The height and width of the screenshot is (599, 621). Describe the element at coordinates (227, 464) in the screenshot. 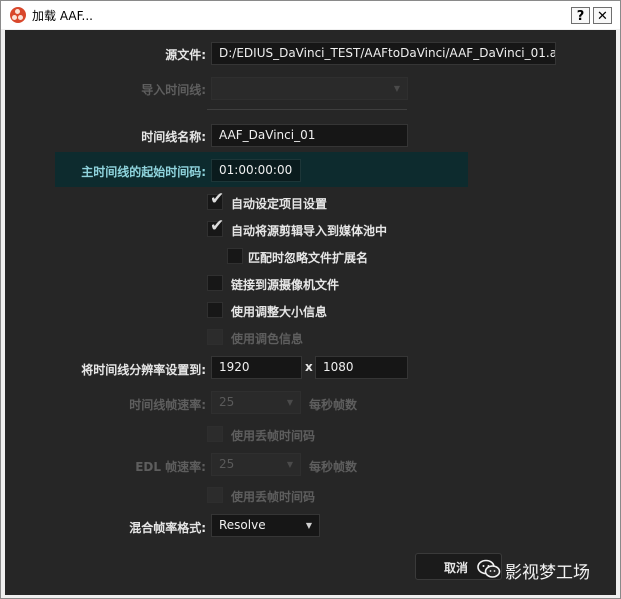

I see `edl-fps-value: 25` at that location.